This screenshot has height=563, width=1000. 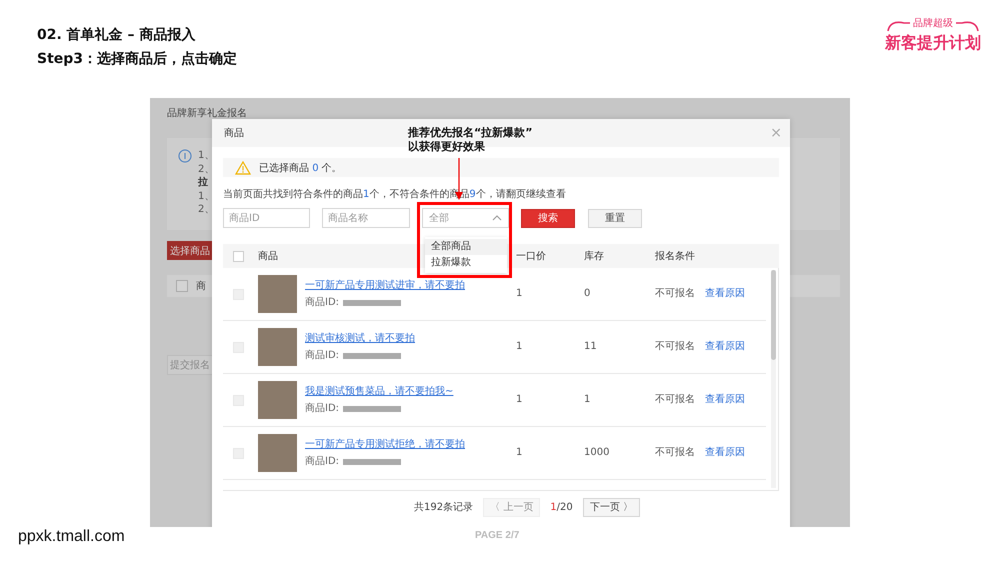 What do you see at coordinates (588, 294) in the screenshot?
I see `stock-cell-text: 0` at bounding box center [588, 294].